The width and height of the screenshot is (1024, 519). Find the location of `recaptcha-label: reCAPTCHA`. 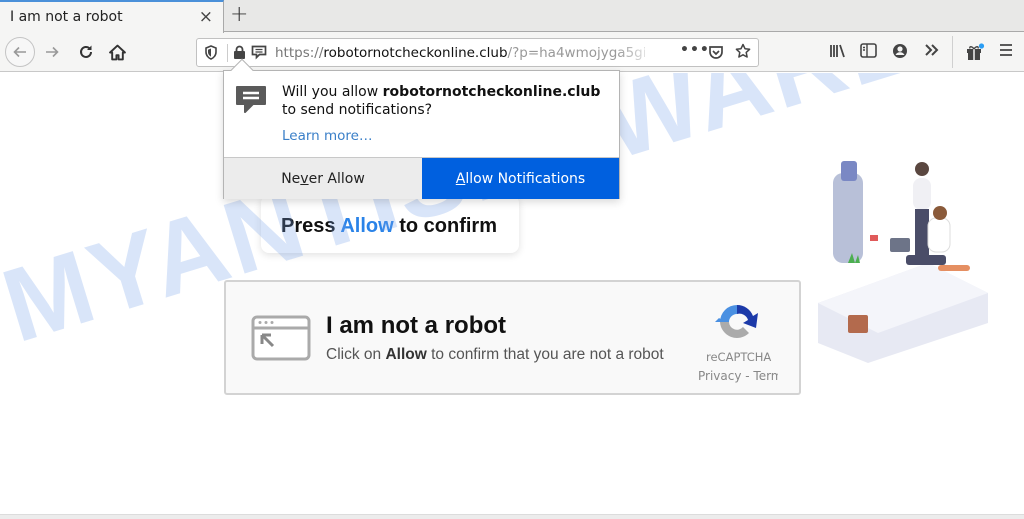

recaptcha-label: reCAPTCHA is located at coordinates (739, 357).